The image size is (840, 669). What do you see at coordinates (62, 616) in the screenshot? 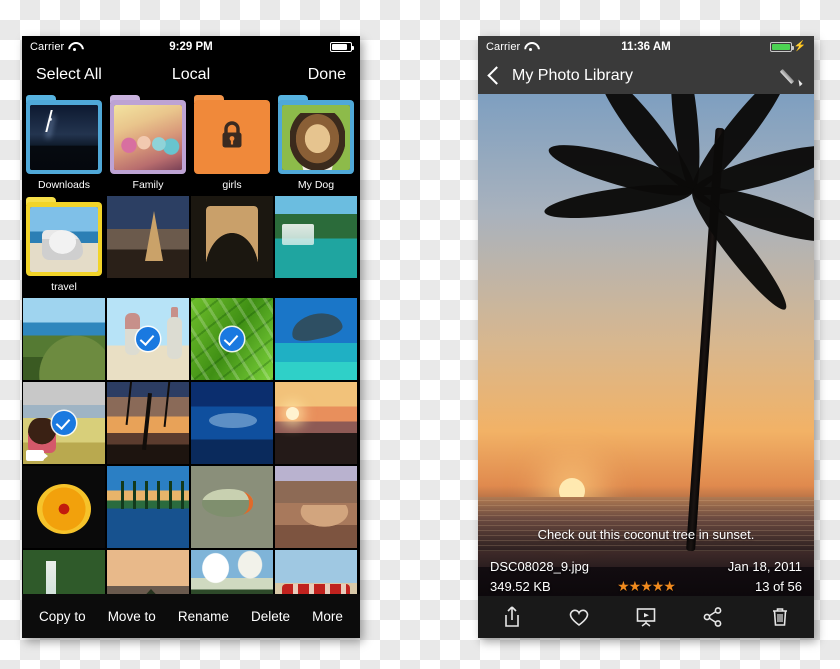
I see `copy-to-button: Copy to` at bounding box center [62, 616].